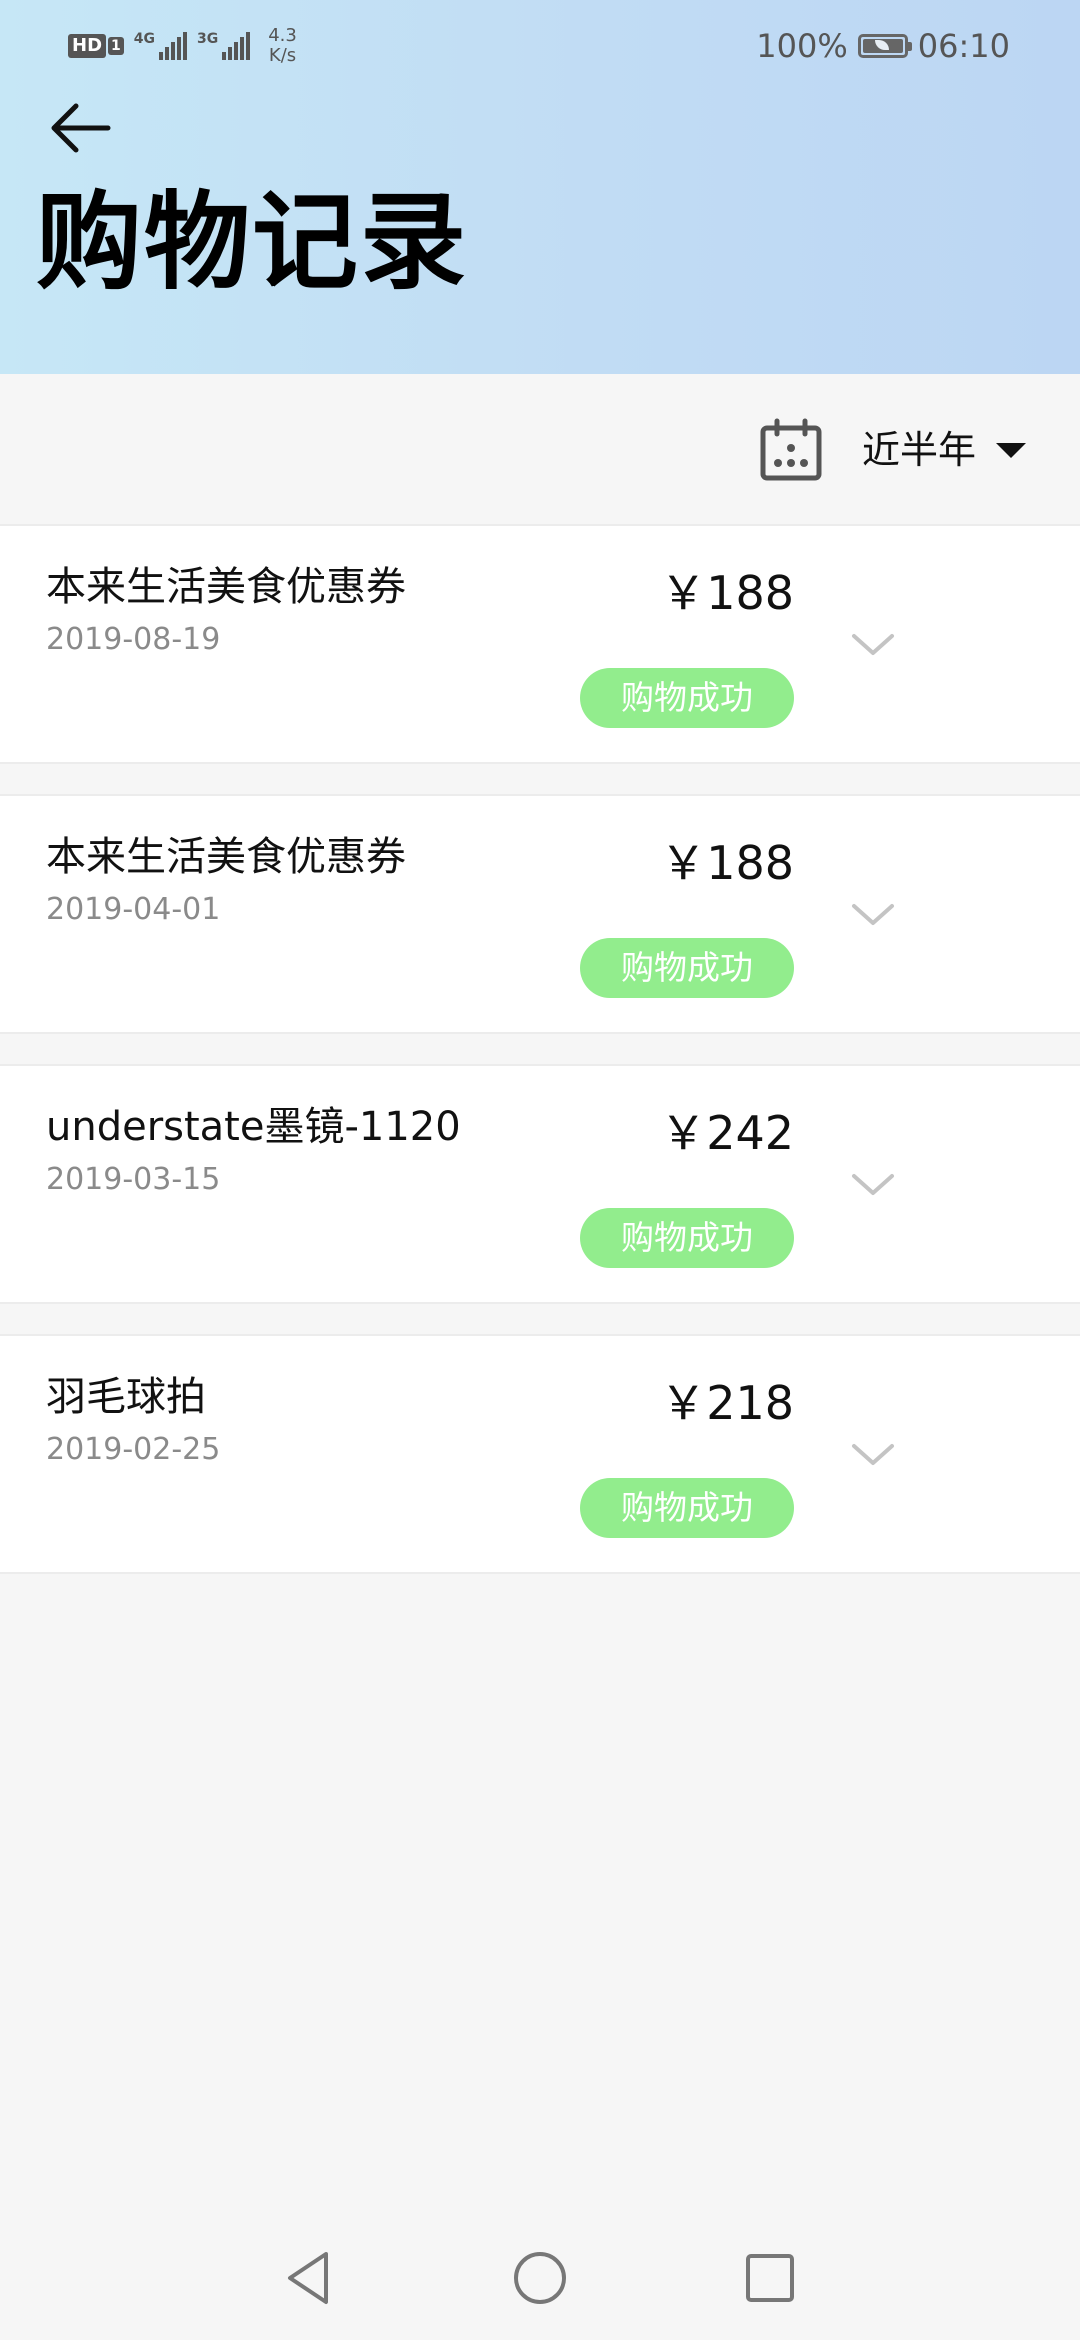  Describe the element at coordinates (1011, 450) in the screenshot. I see `caret-down-icon` at that location.